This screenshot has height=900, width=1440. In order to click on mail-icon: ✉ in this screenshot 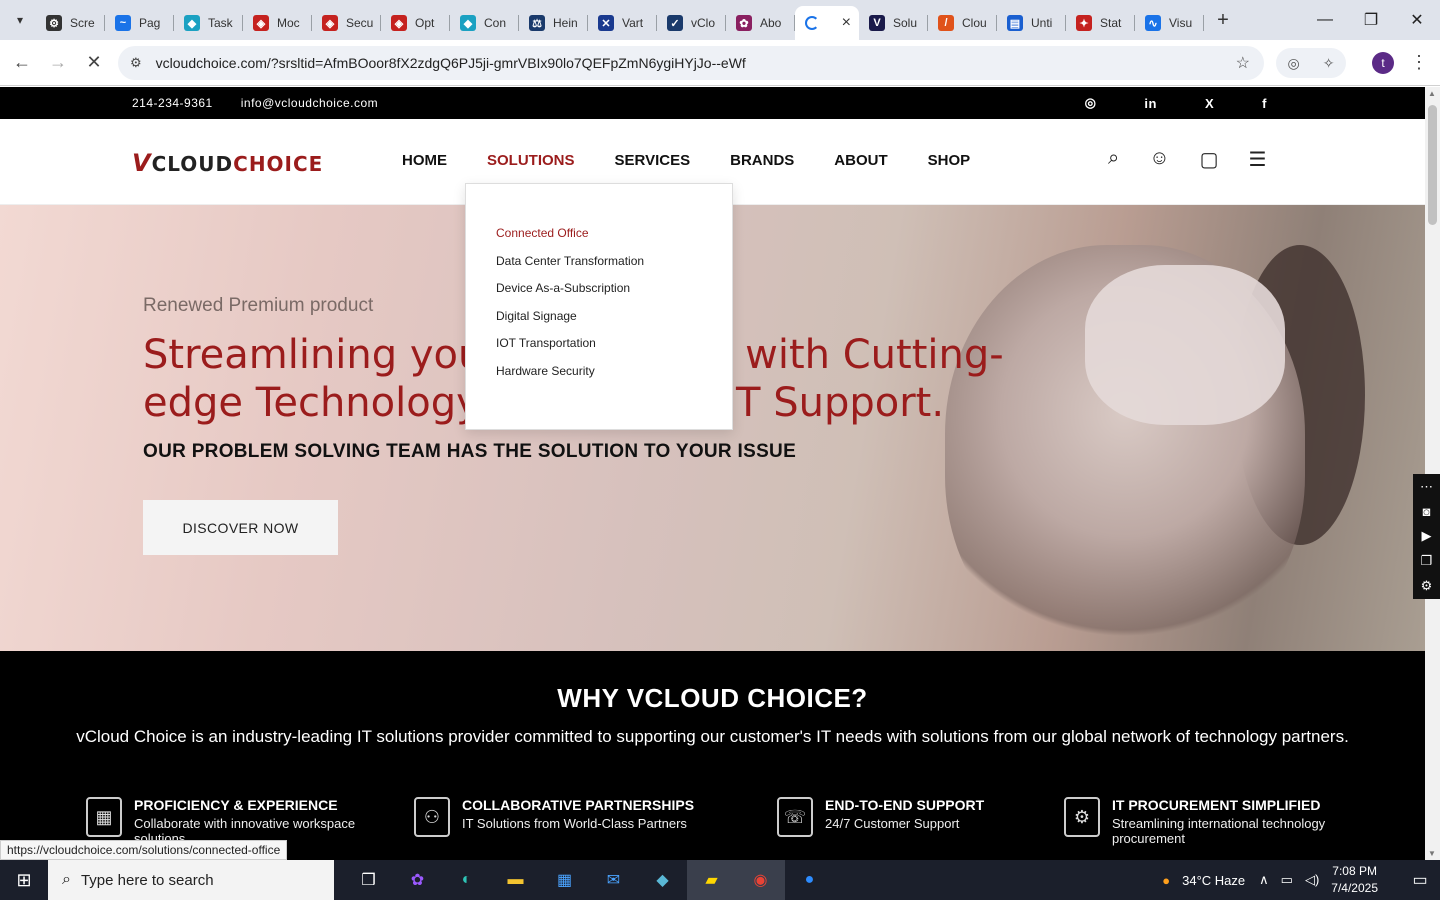, I will do `click(613, 880)`.